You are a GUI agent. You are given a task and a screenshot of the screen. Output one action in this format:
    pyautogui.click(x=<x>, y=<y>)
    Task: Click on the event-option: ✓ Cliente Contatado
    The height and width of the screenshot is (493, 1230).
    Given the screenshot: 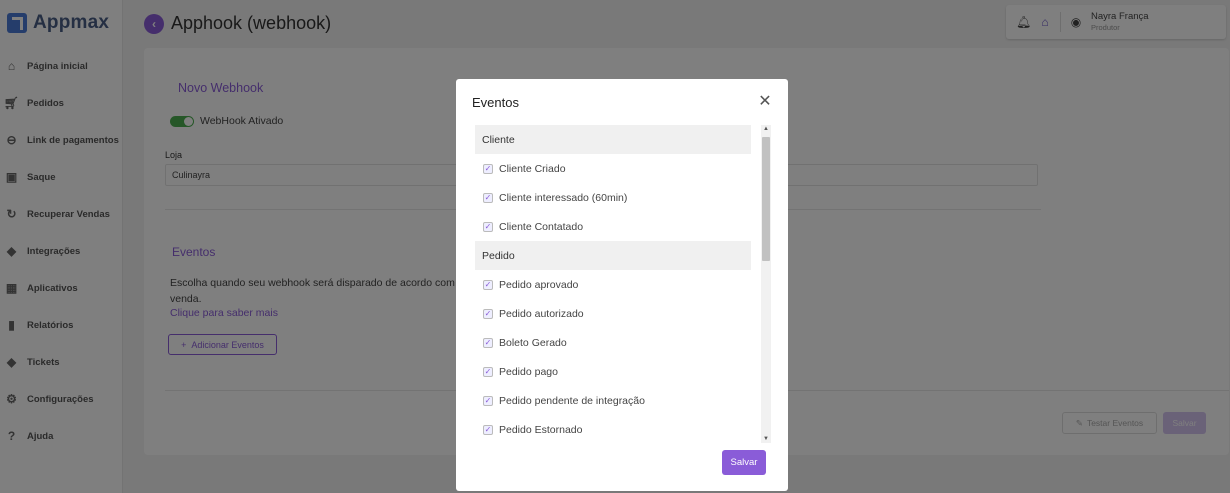 What is the action you would take?
    pyautogui.click(x=613, y=226)
    